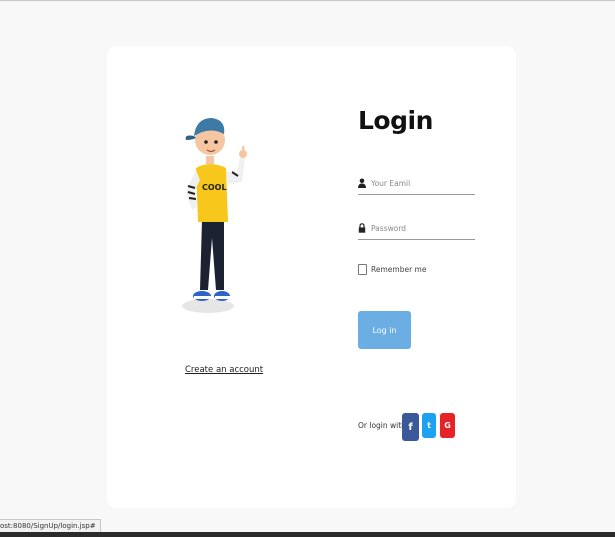 The image size is (615, 537). Describe the element at coordinates (395, 120) in the screenshot. I see `page-title: Login` at that location.